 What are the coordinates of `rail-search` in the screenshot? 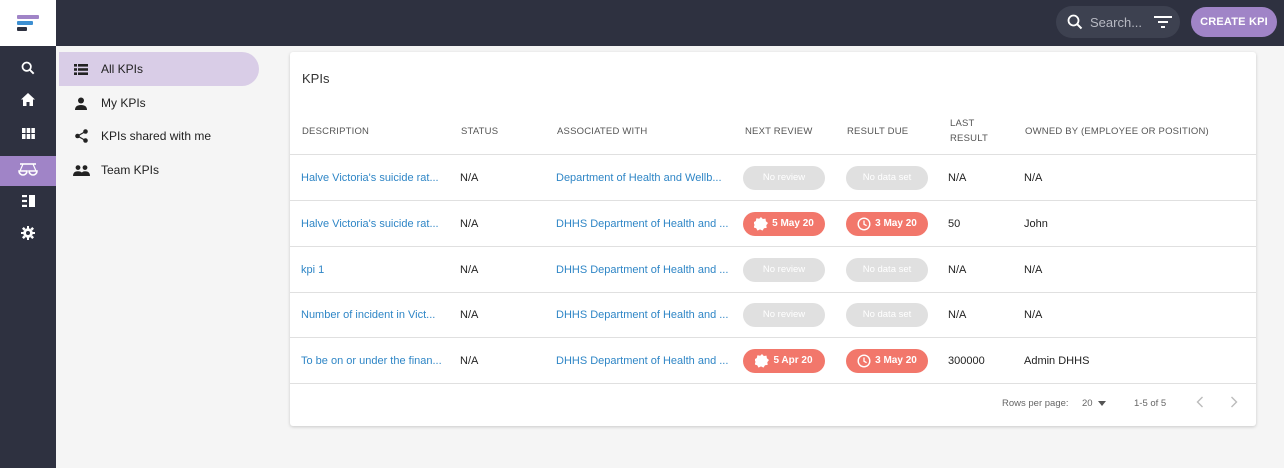 It's located at (28, 70).